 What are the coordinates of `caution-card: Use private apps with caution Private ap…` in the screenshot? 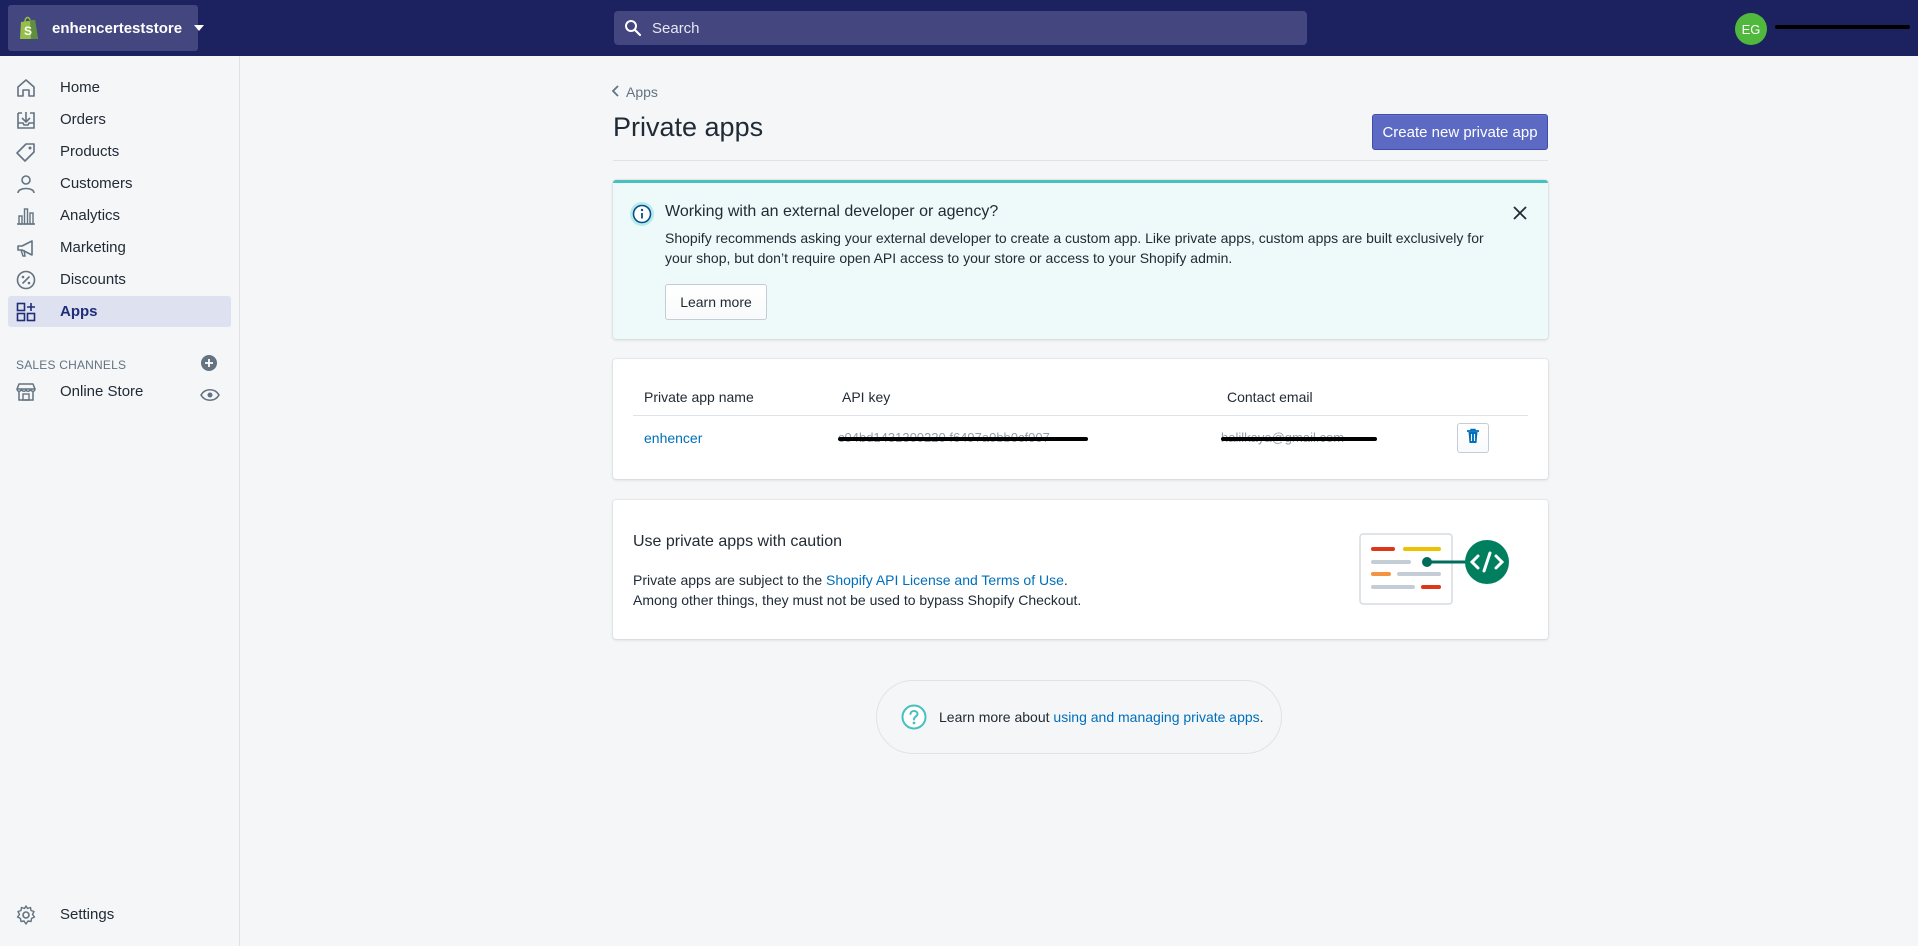 It's located at (1080, 569).